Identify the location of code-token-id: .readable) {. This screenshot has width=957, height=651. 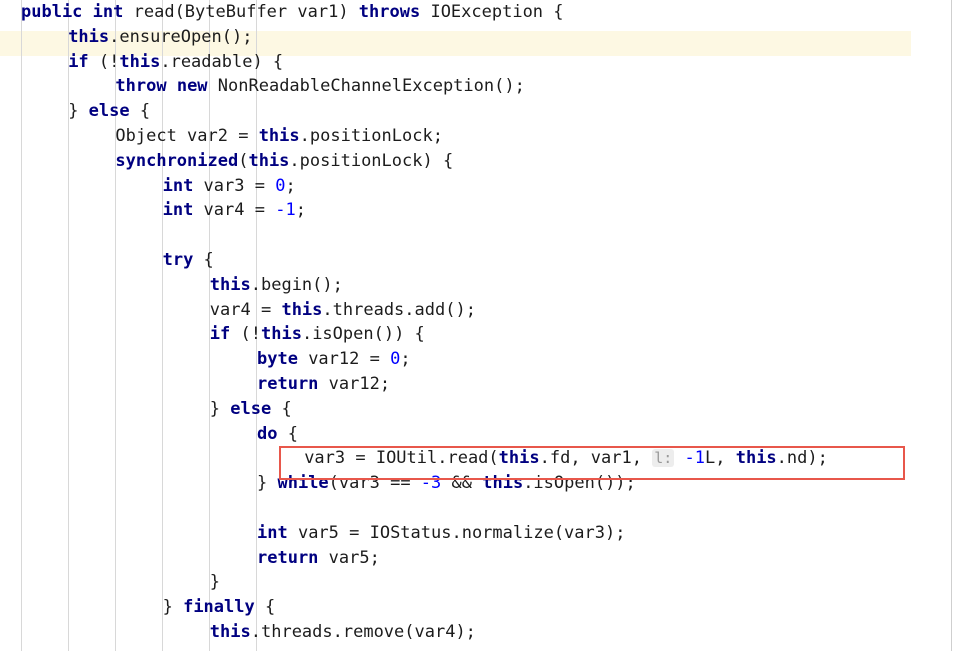
(222, 61).